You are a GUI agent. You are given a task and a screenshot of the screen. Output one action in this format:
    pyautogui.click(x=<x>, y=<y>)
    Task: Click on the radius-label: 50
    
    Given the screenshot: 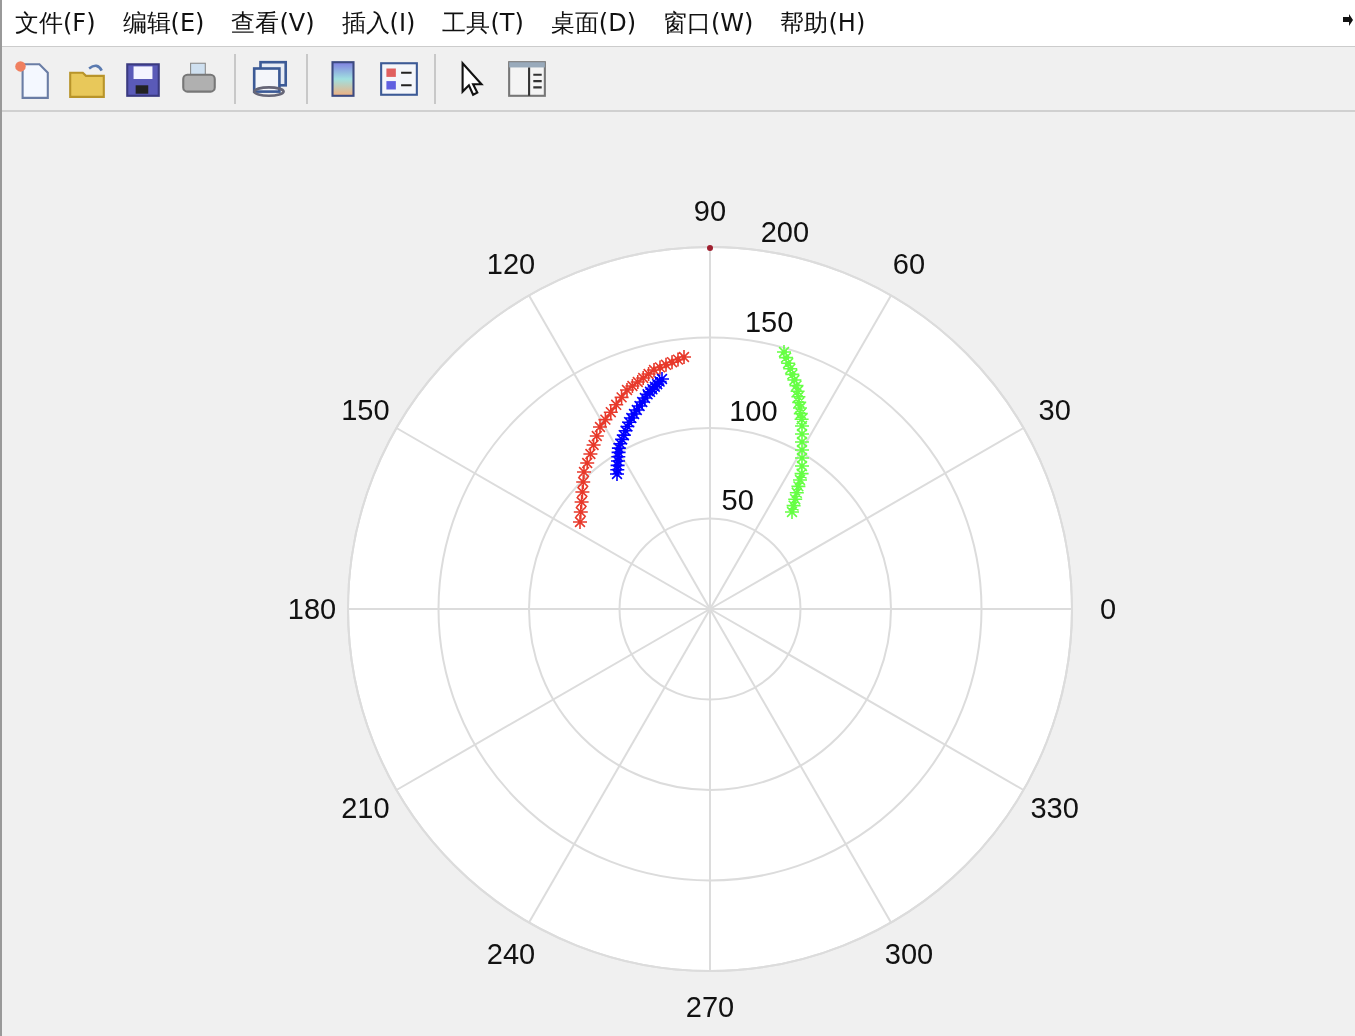 What is the action you would take?
    pyautogui.click(x=737, y=499)
    